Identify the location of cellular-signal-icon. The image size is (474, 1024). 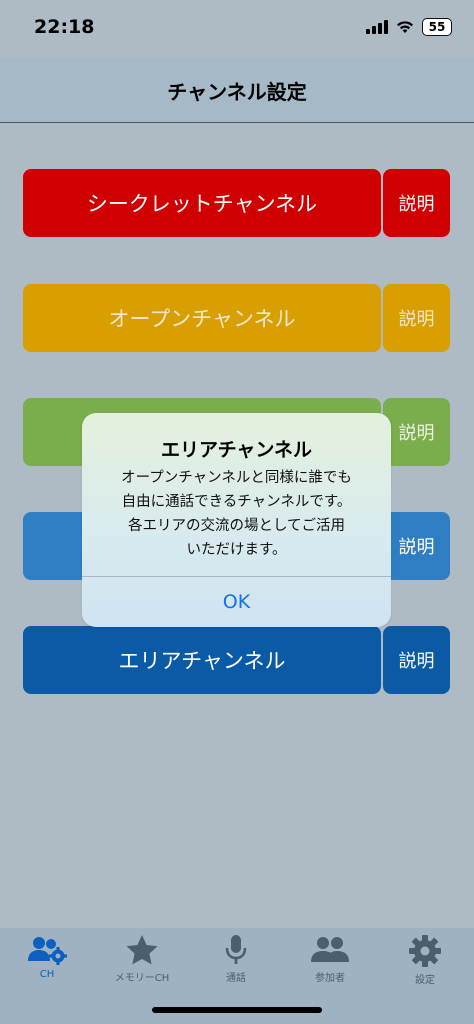
(377, 27).